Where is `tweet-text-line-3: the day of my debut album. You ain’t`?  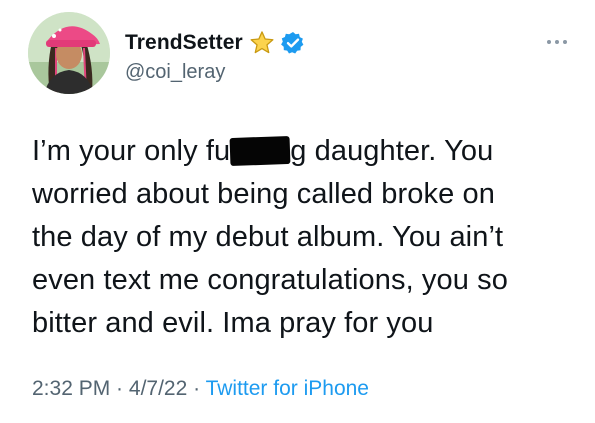
tweet-text-line-3: the day of my debut album. You ain’t is located at coordinates (268, 237).